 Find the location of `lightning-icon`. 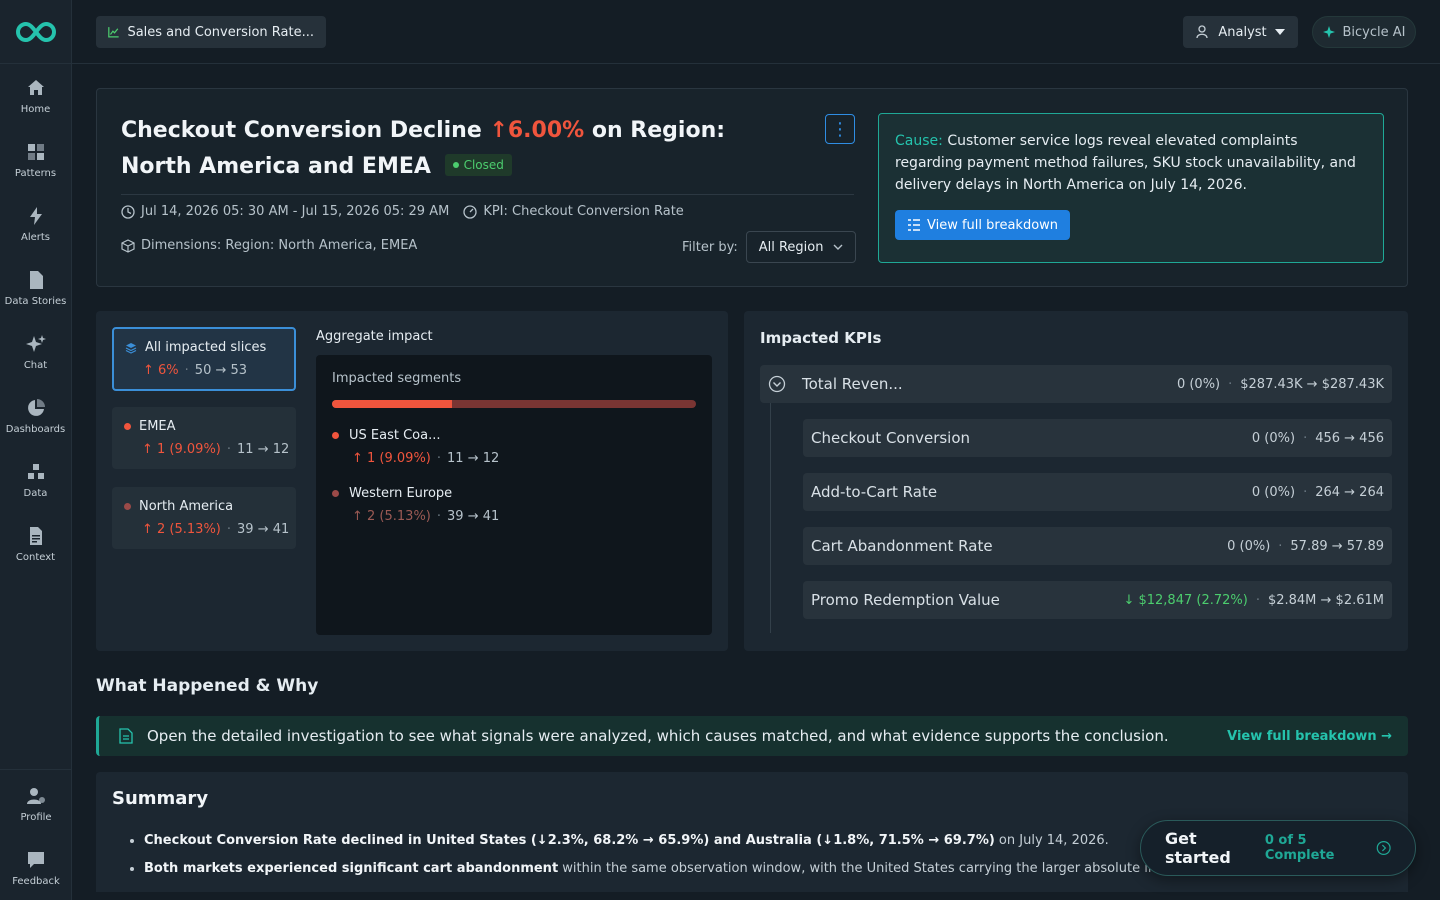

lightning-icon is located at coordinates (35, 215).